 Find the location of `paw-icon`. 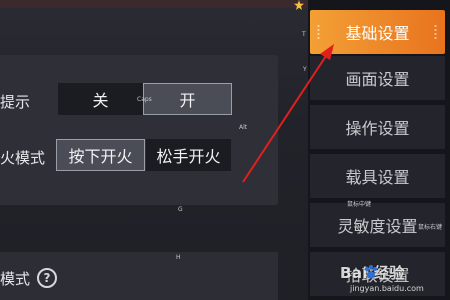

paw-icon is located at coordinates (371, 272).